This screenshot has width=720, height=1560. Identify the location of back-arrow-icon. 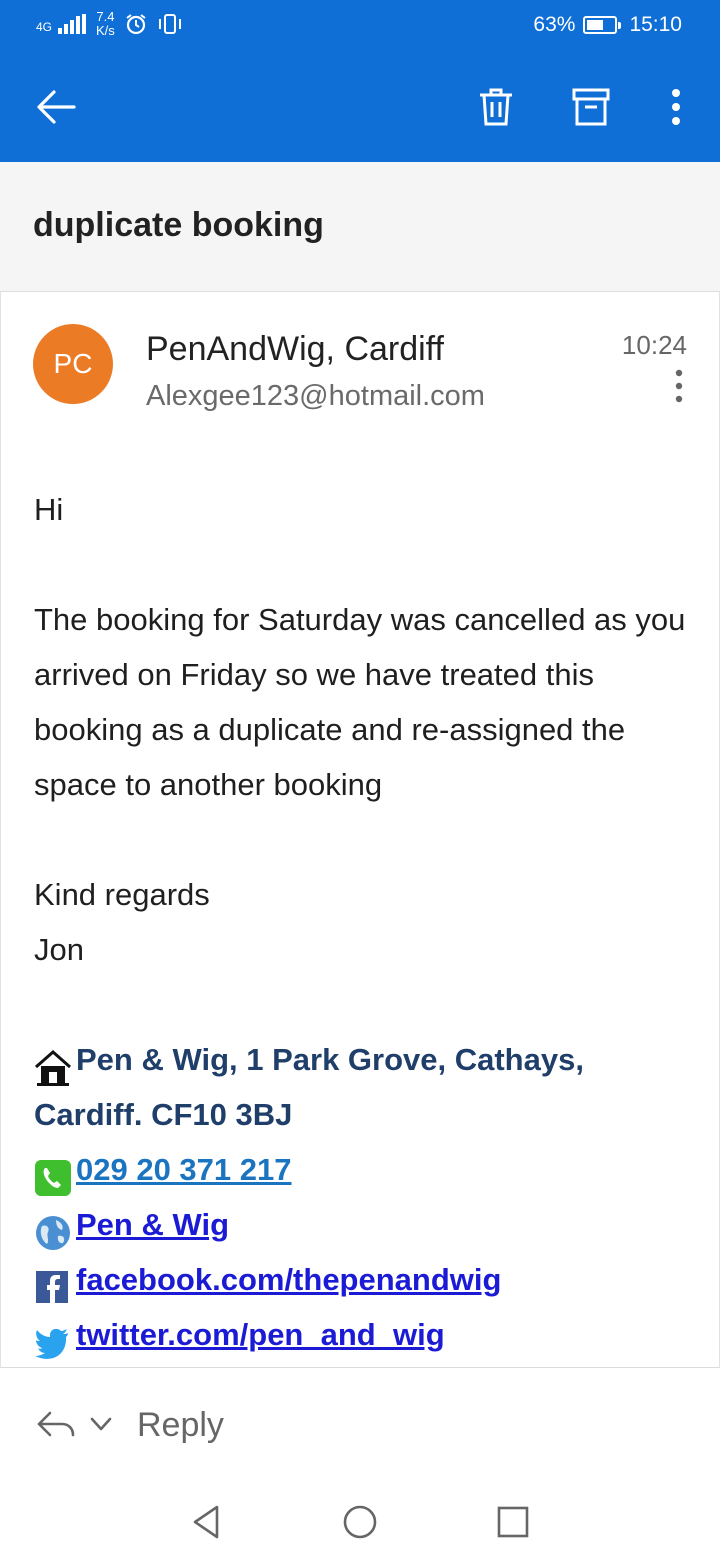
(56, 107).